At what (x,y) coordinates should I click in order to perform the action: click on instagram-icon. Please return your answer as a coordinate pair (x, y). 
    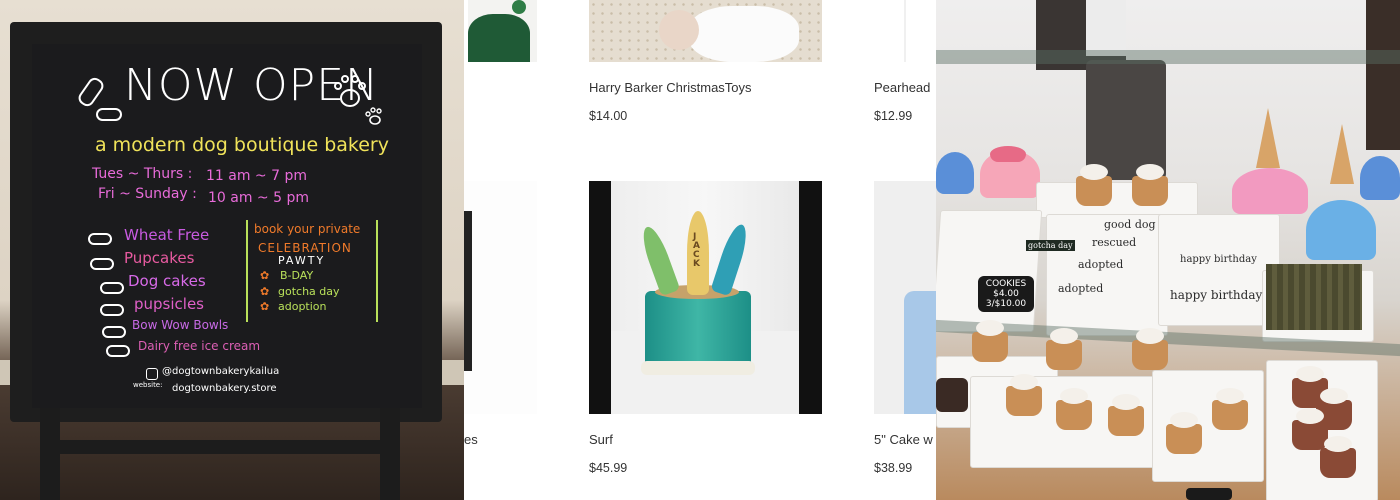
    Looking at the image, I should click on (152, 374).